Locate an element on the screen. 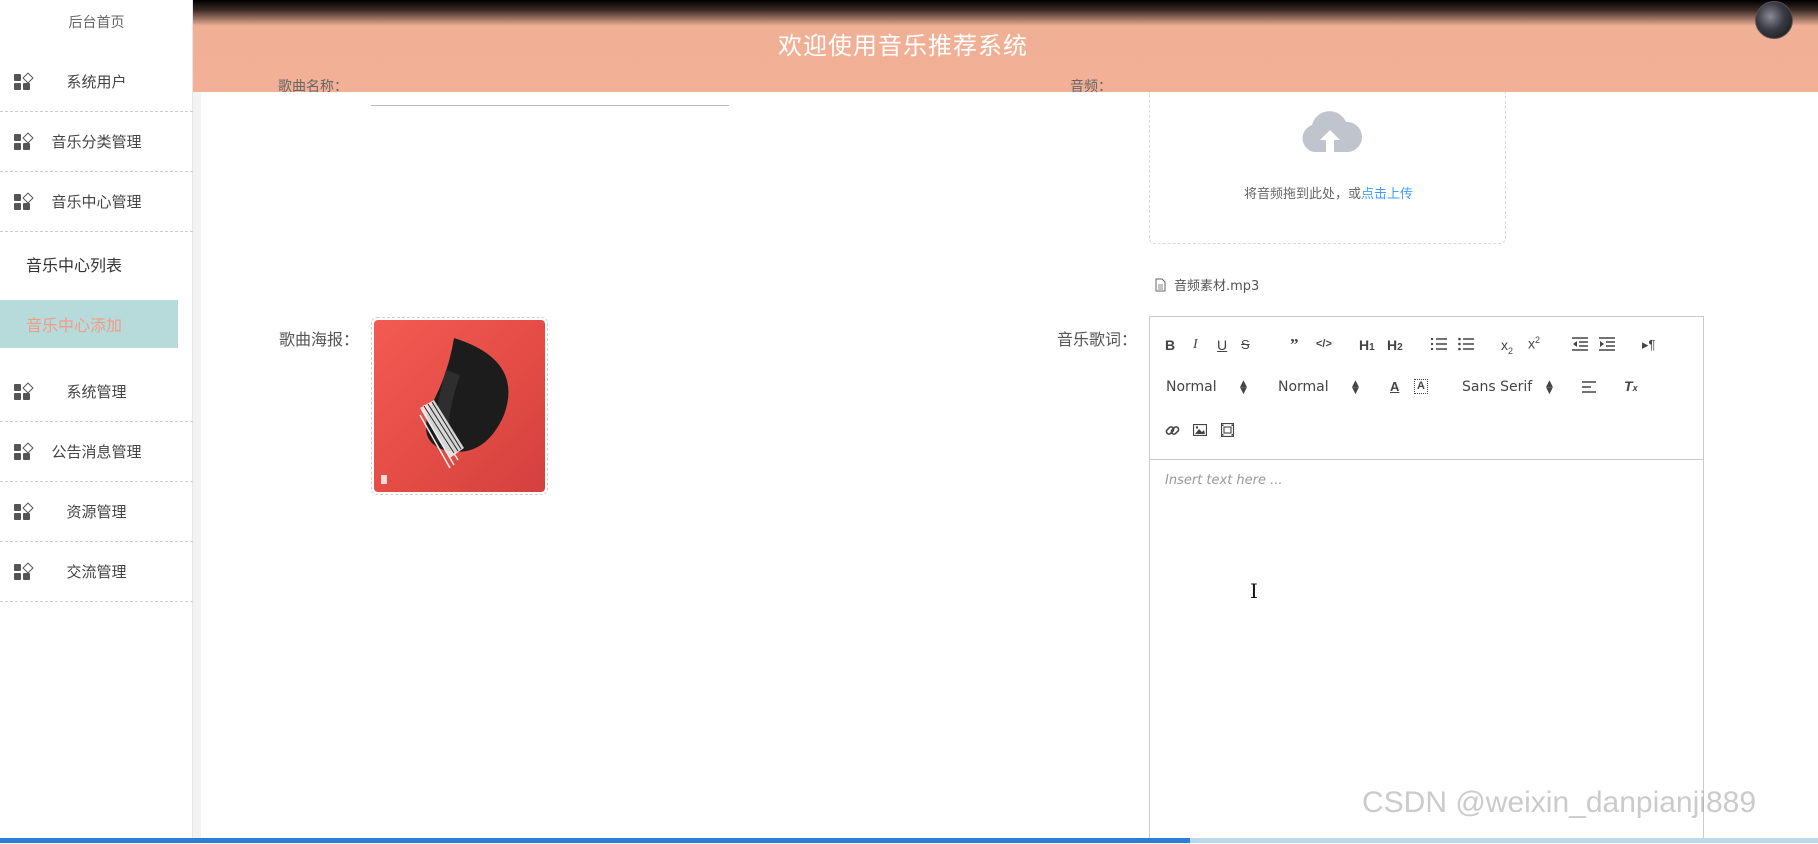 This screenshot has height=844, width=1818. sidebar-subitem-music-add: 音乐中心添加 is located at coordinates (89, 324).